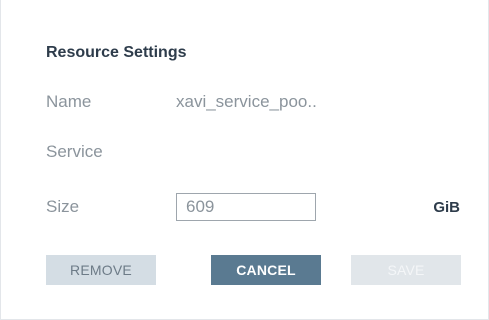 The image size is (489, 320). What do you see at coordinates (246, 101) in the screenshot?
I see `name-value: xavi_service_poo..` at bounding box center [246, 101].